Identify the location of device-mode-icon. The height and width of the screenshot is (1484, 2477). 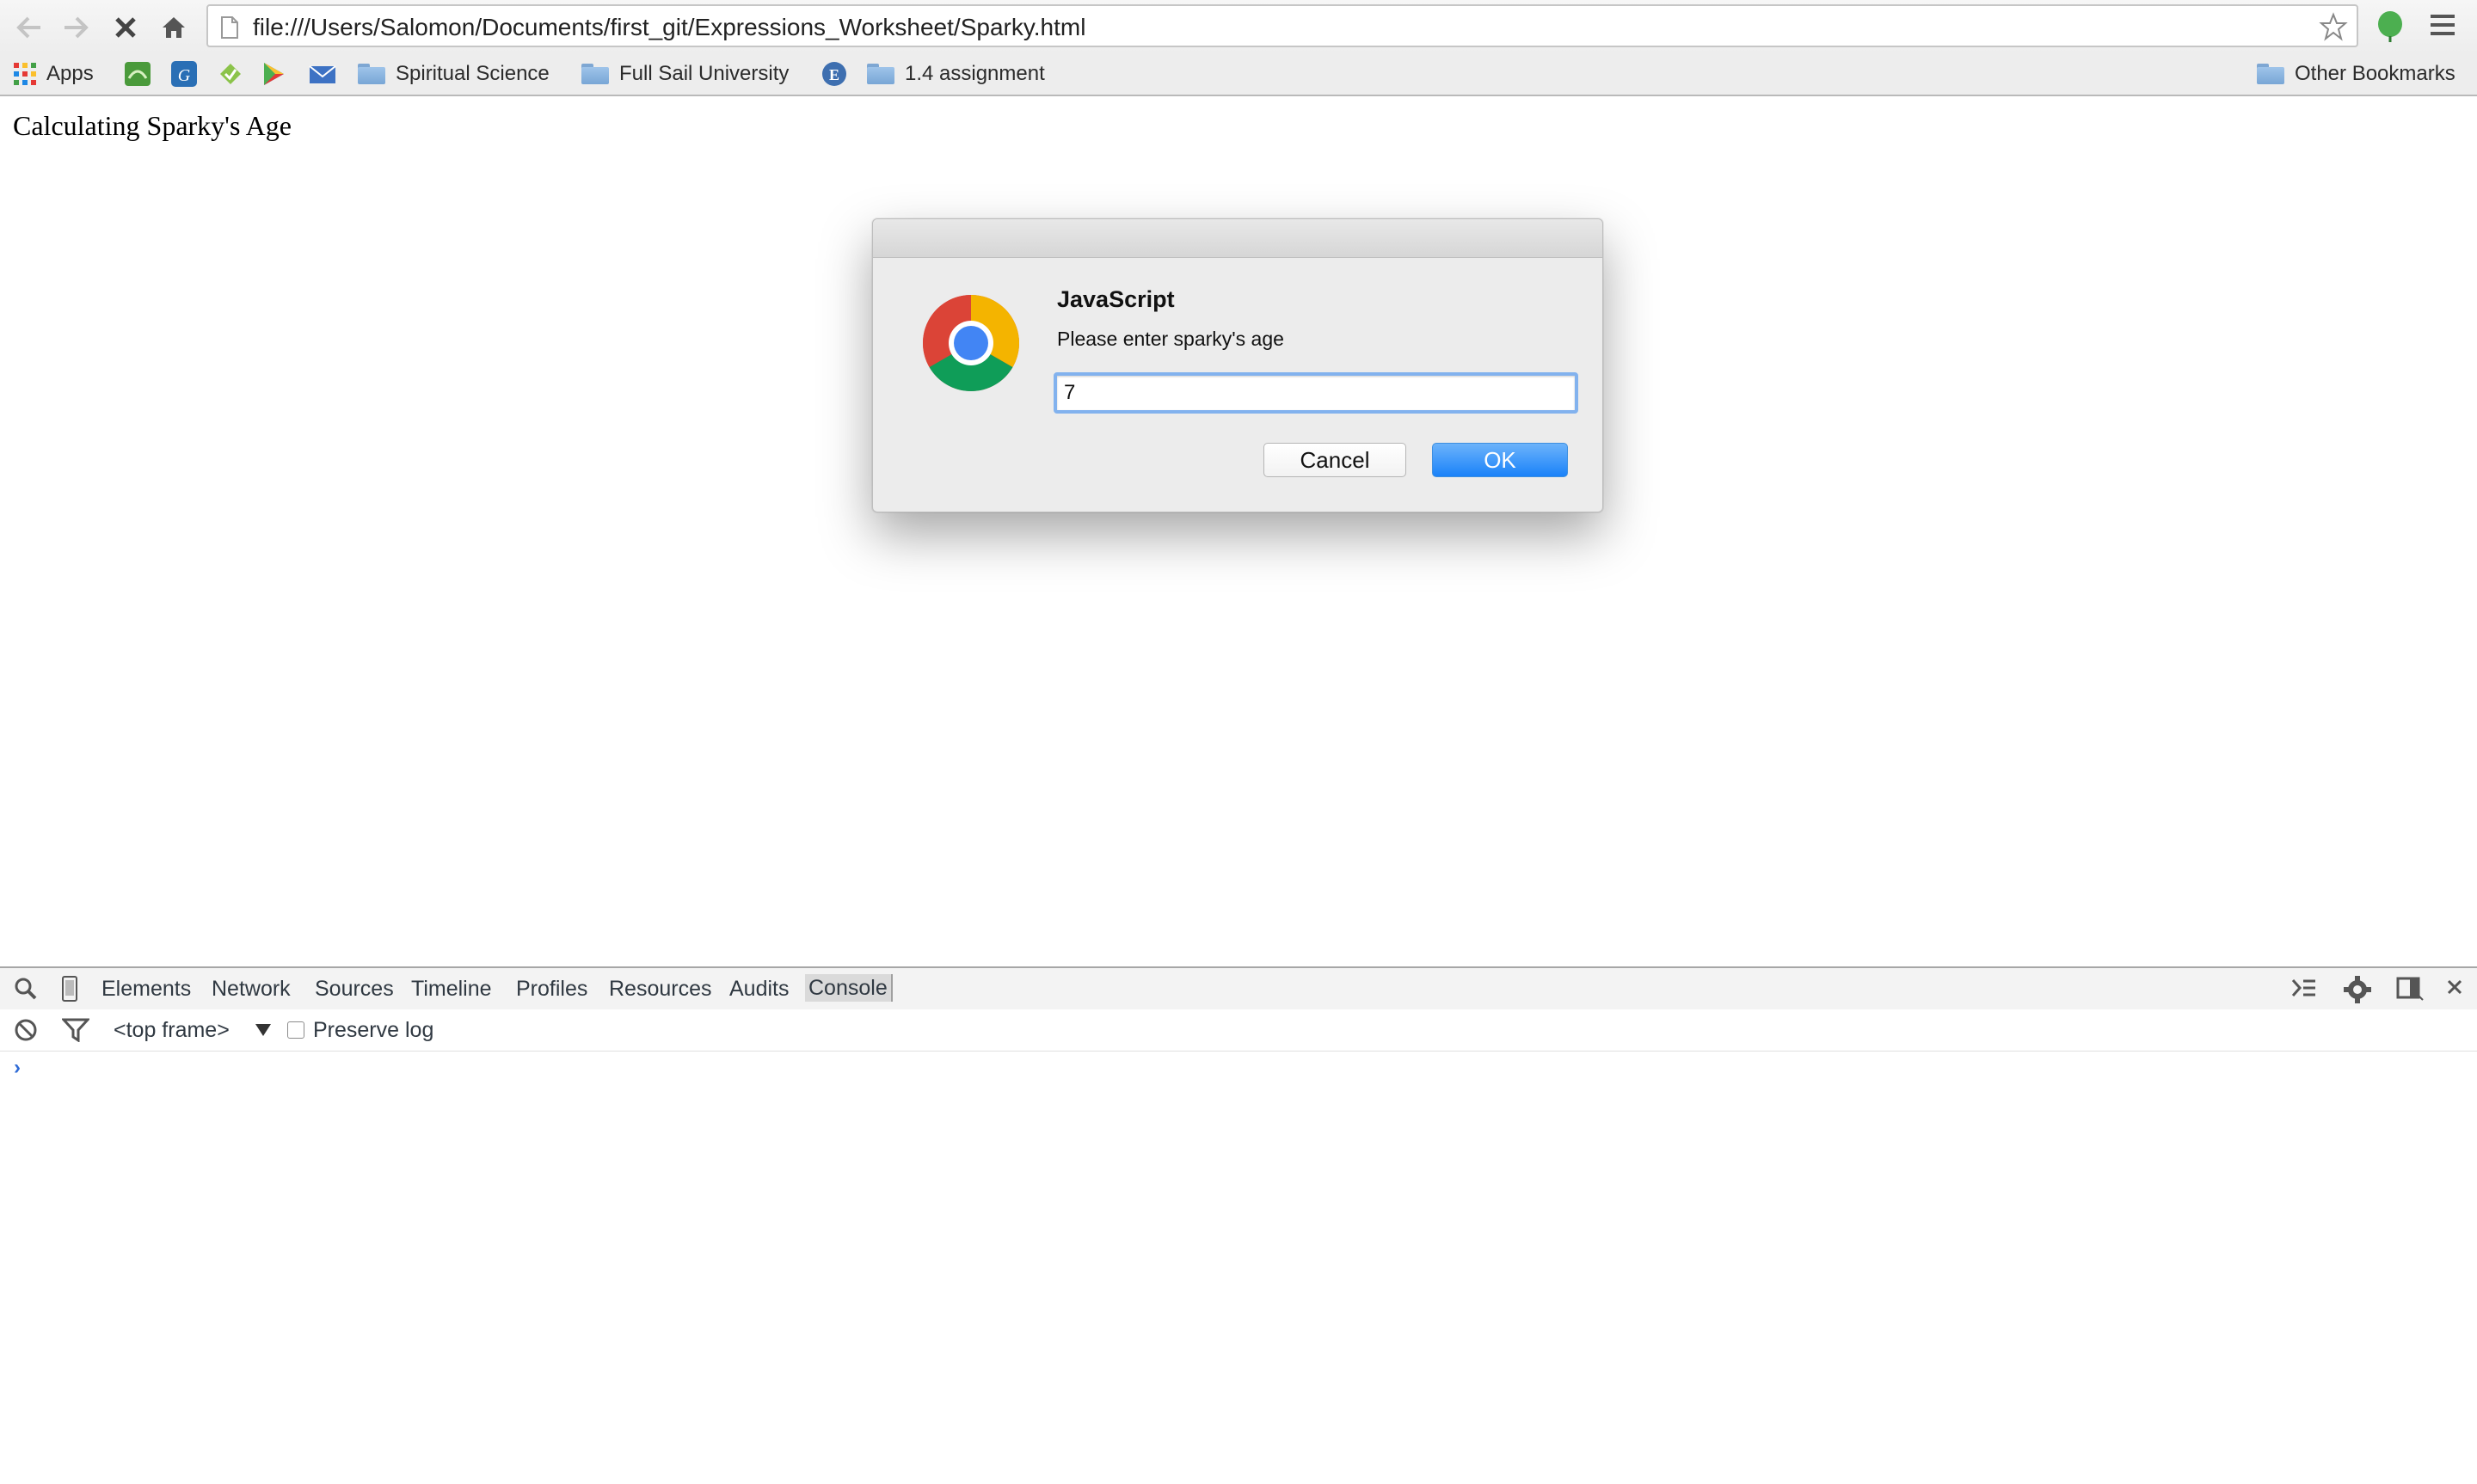
(69, 989).